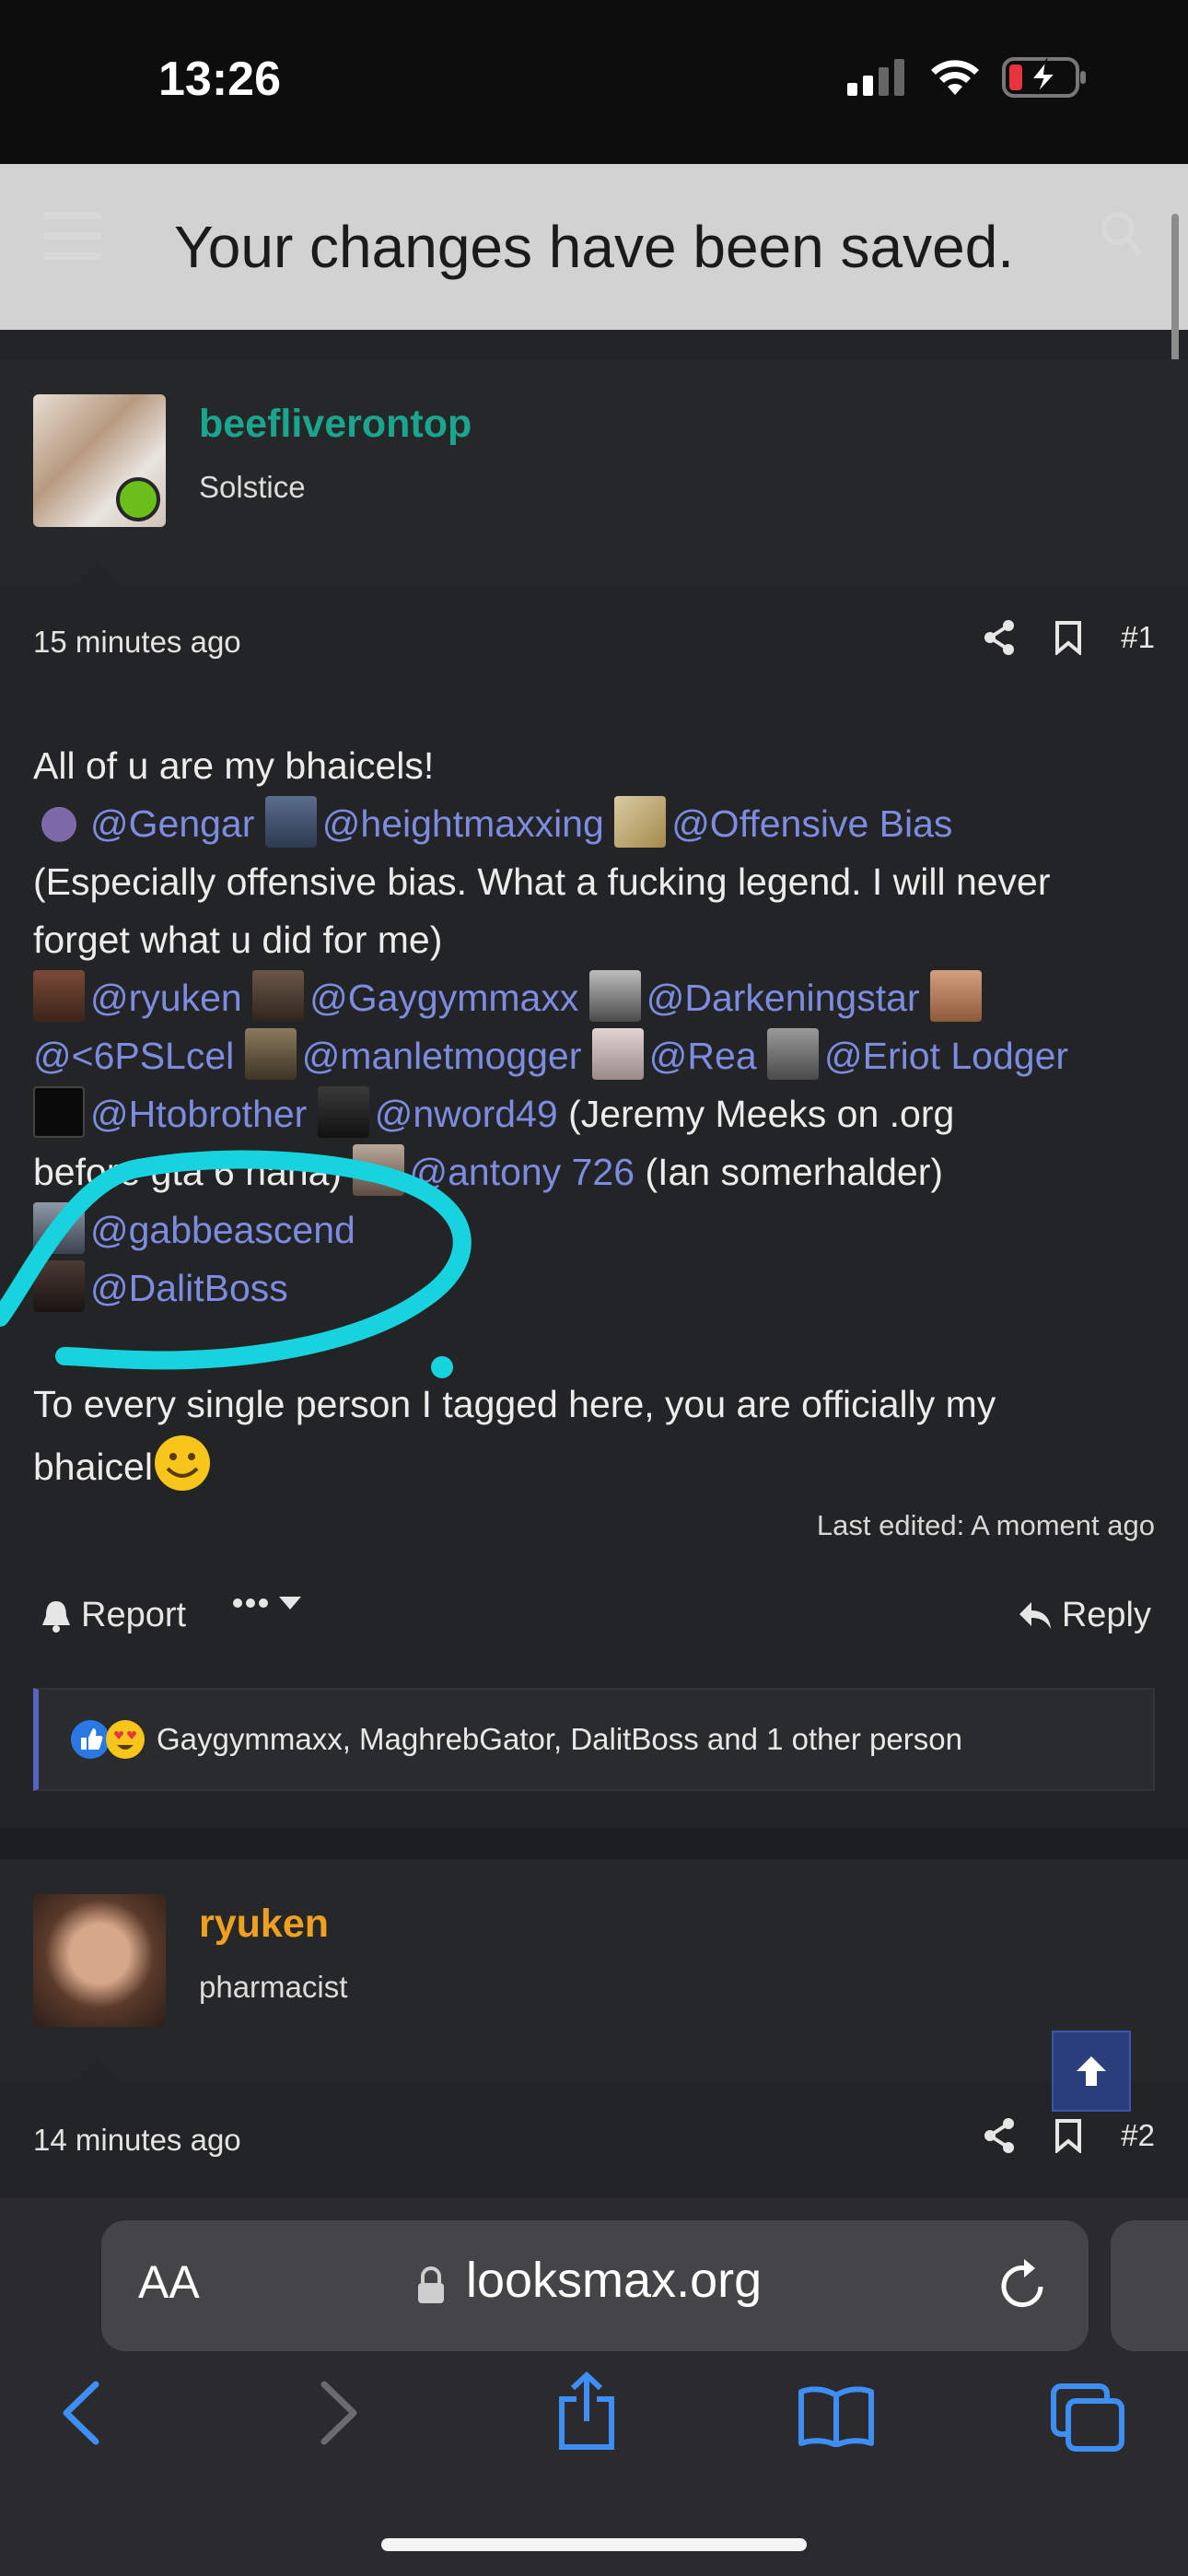 The height and width of the screenshot is (2576, 1188). Describe the element at coordinates (875, 77) in the screenshot. I see `signal-icon` at that location.